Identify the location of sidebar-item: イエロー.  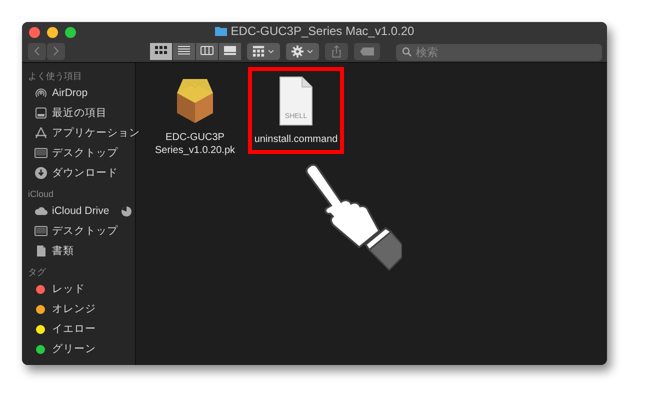
(81, 329).